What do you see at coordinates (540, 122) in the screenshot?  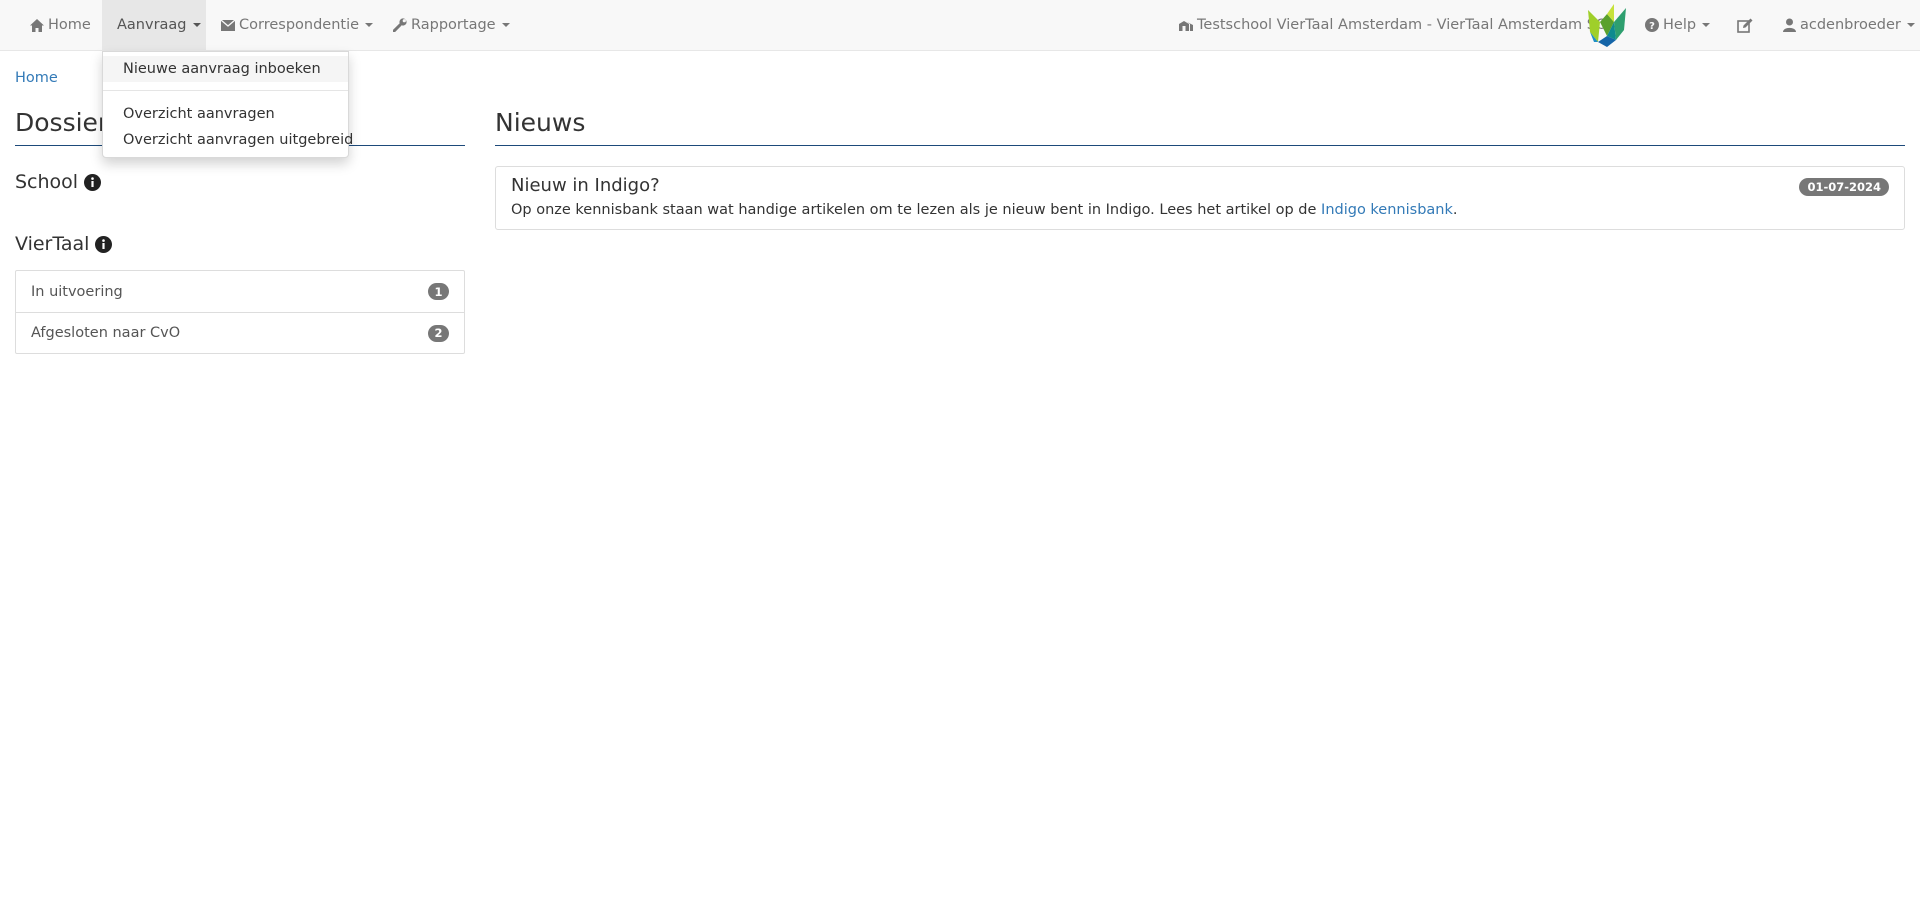 I see `news-title: Nieuws` at bounding box center [540, 122].